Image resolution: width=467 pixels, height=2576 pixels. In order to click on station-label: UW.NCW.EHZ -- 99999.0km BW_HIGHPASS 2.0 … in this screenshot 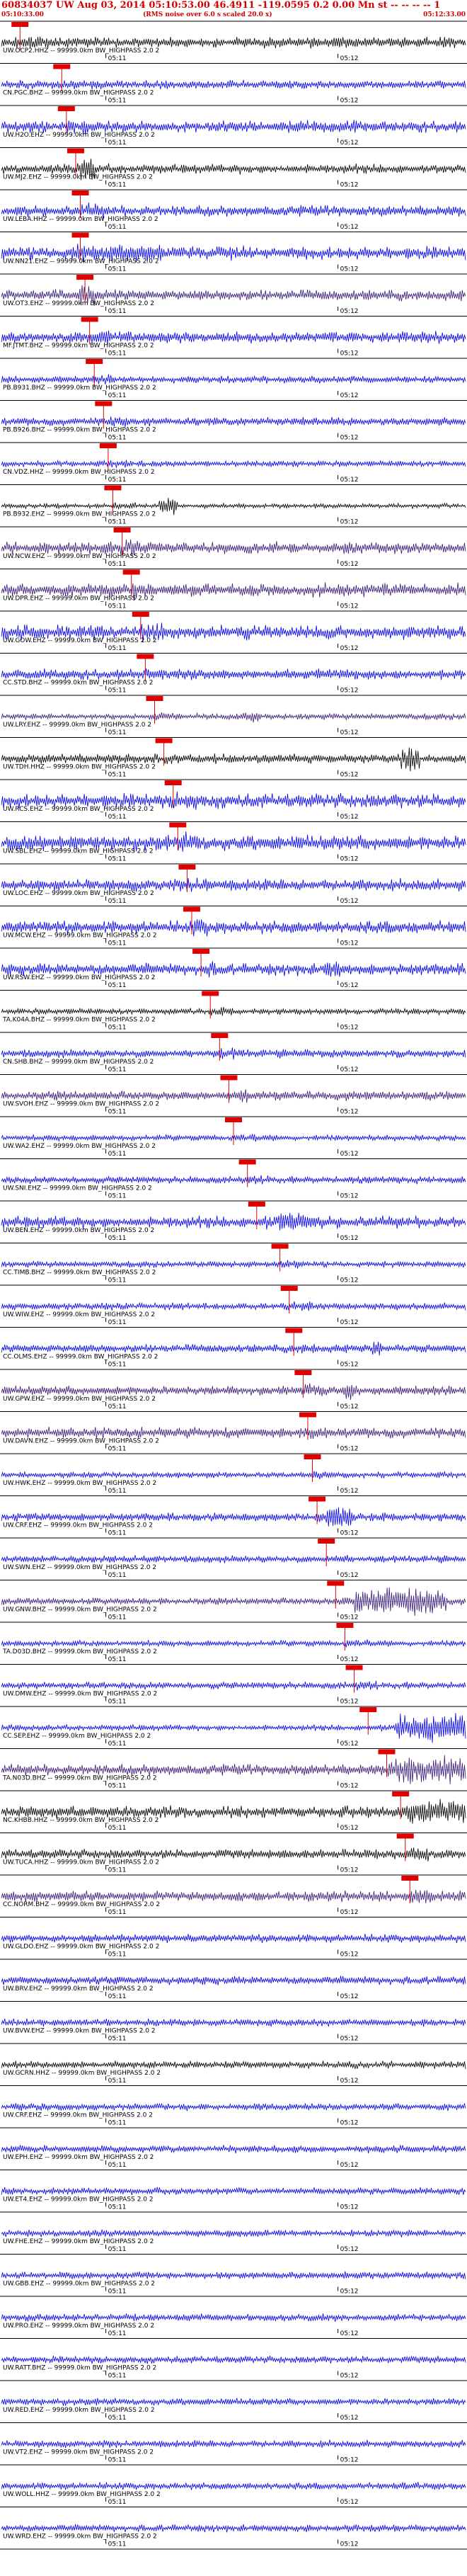, I will do `click(79, 556)`.